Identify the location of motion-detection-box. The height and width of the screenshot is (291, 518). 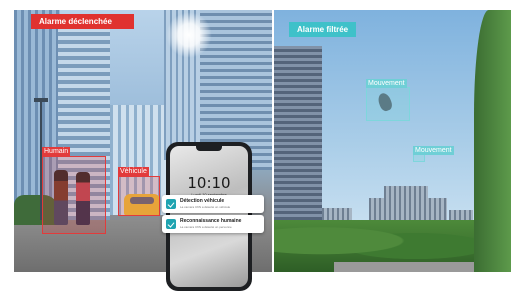
(388, 104).